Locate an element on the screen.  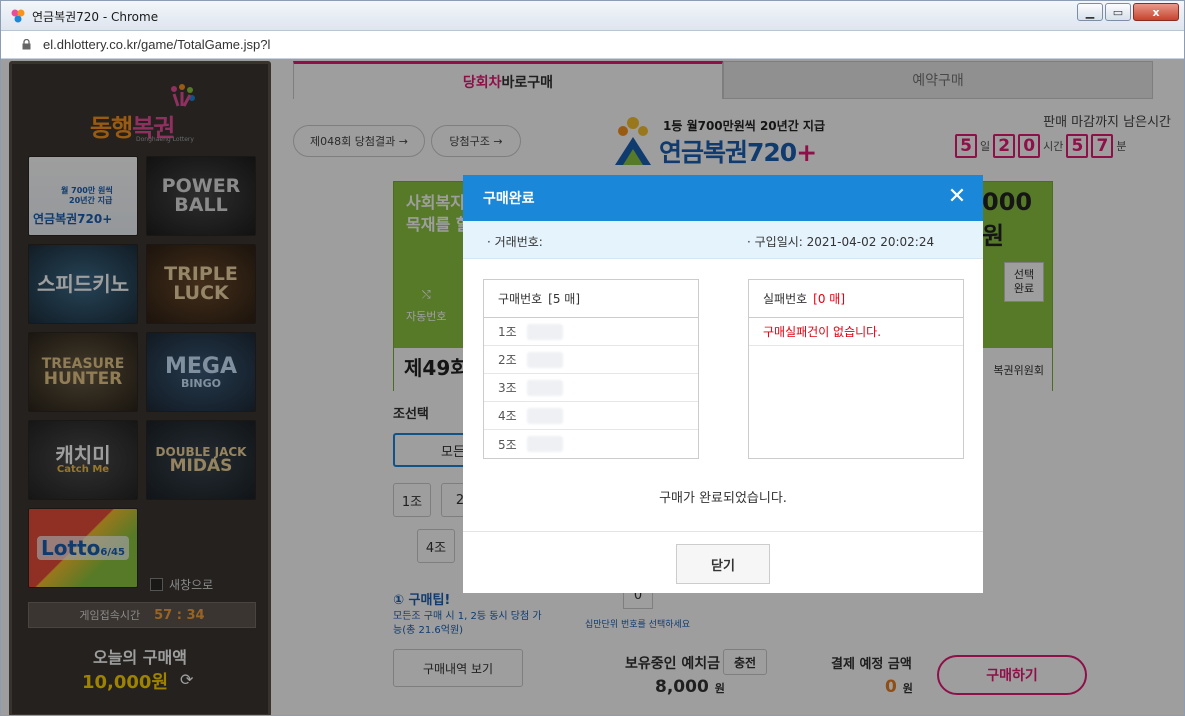
close-window-button: x is located at coordinates (1156, 12).